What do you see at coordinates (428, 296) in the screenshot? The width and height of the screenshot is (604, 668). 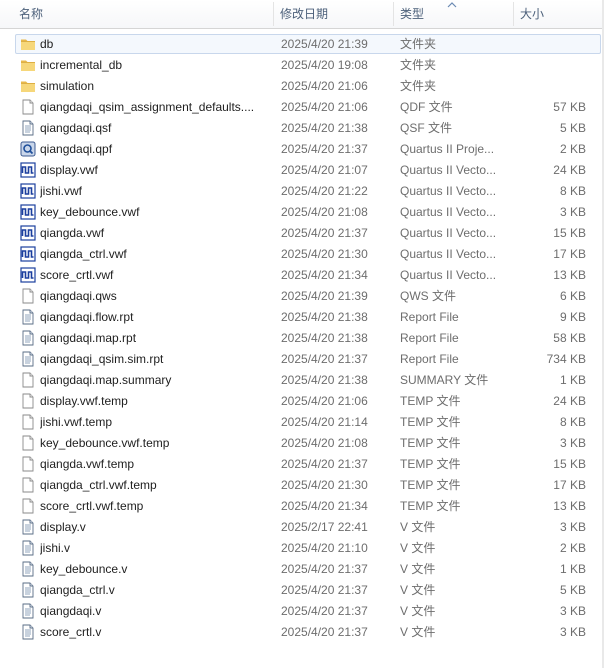 I see `file-type: QWS 文件` at bounding box center [428, 296].